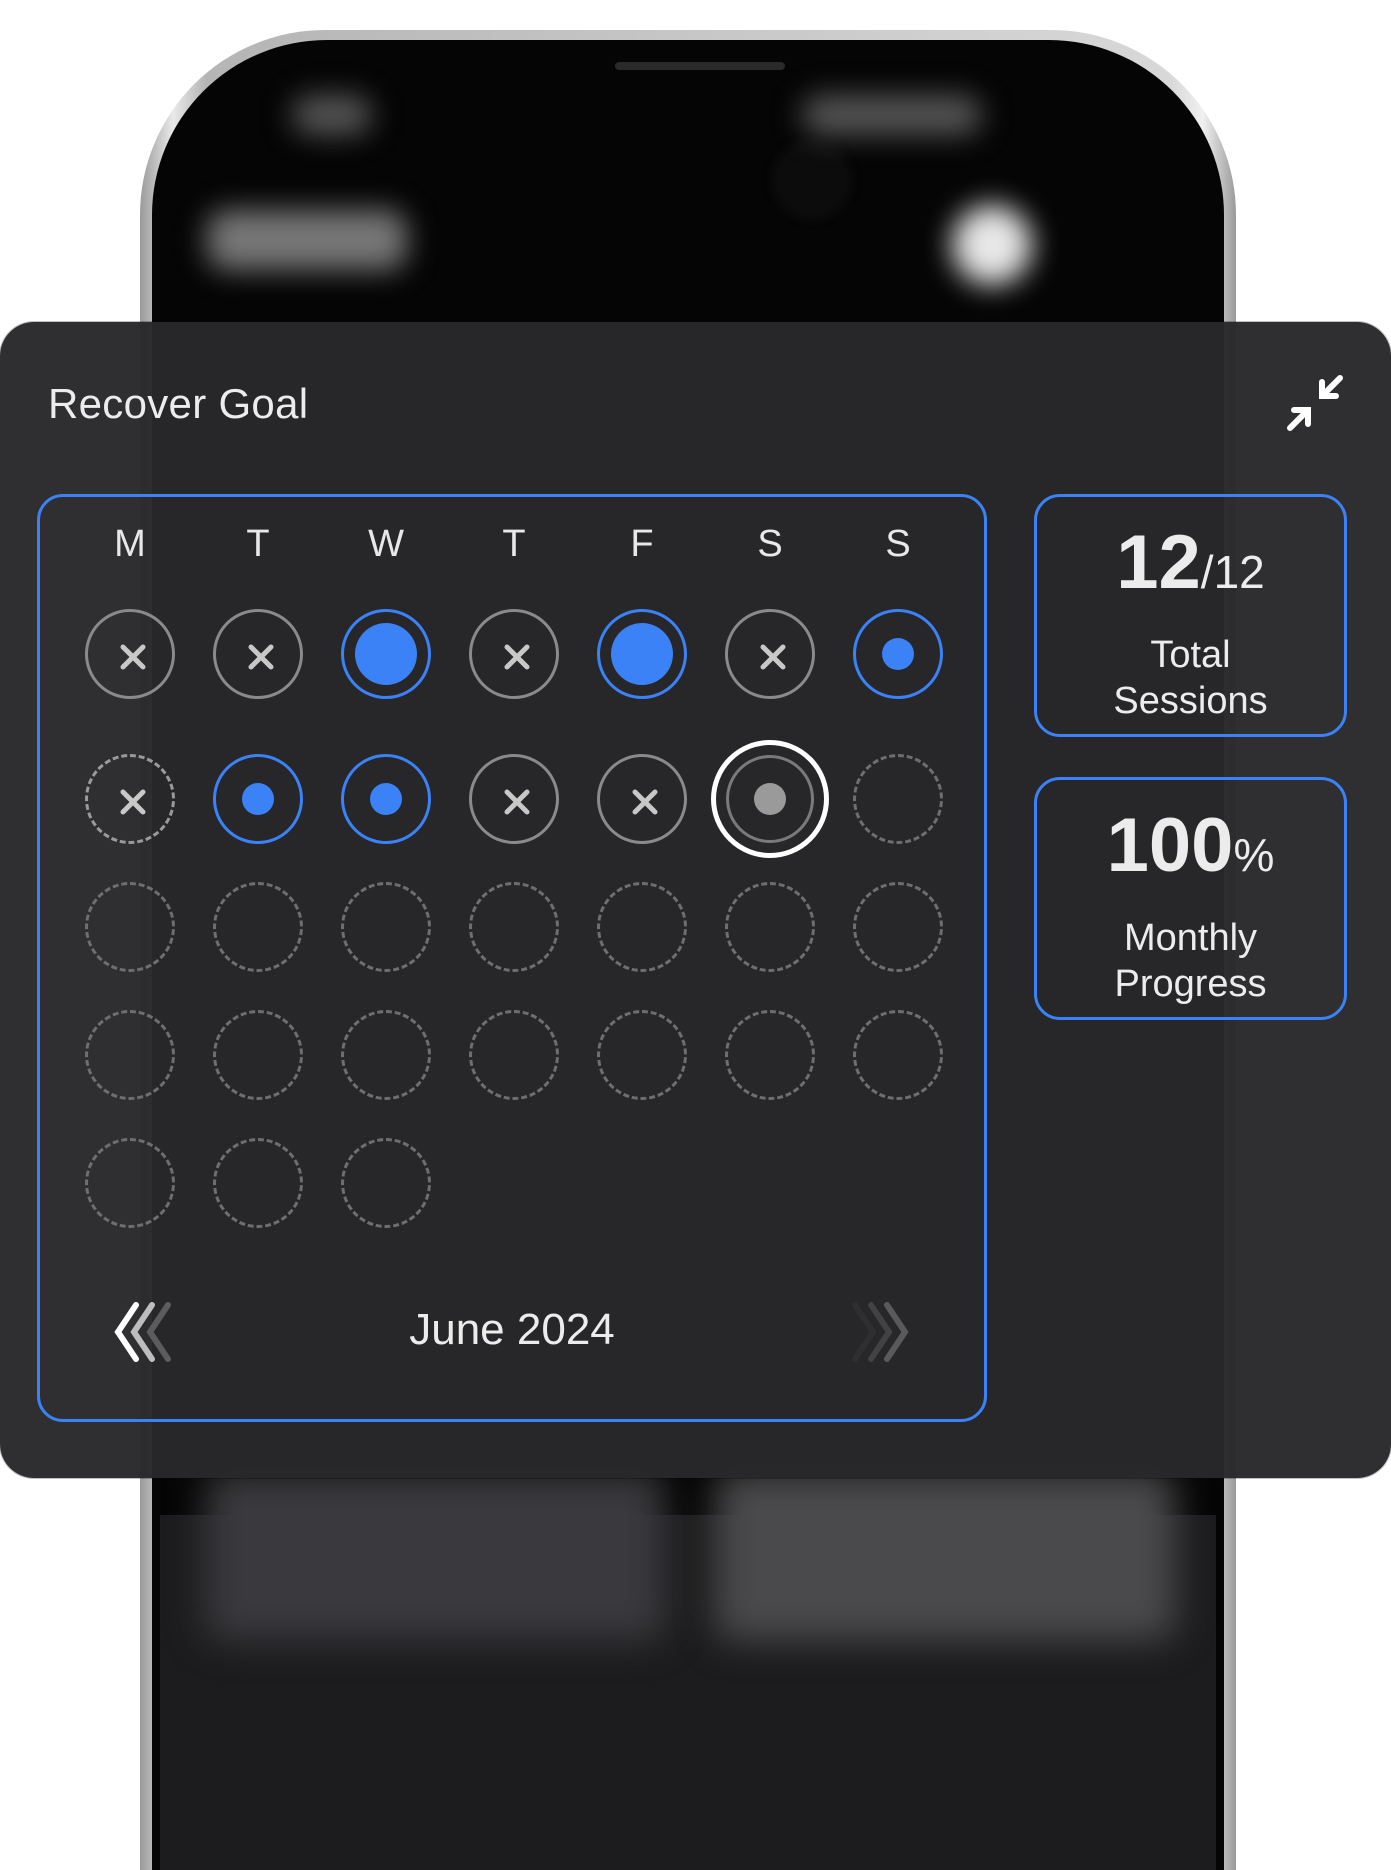 This screenshot has height=1870, width=1391. Describe the element at coordinates (642, 544) in the screenshot. I see `weekday-label: F` at that location.